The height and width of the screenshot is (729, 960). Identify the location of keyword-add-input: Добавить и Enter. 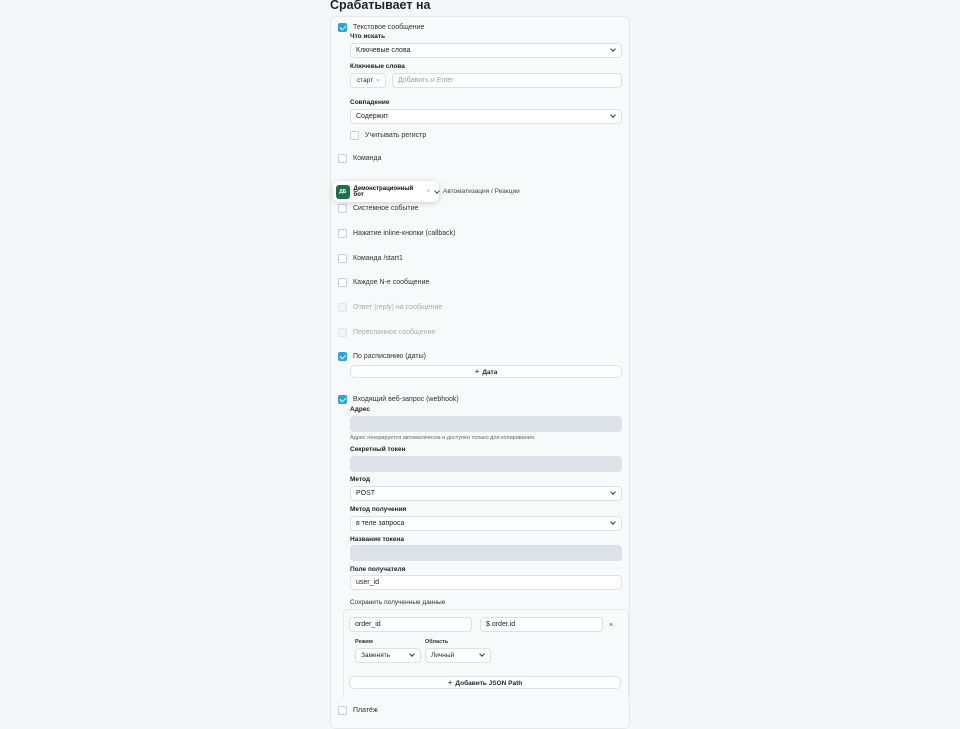
(507, 80).